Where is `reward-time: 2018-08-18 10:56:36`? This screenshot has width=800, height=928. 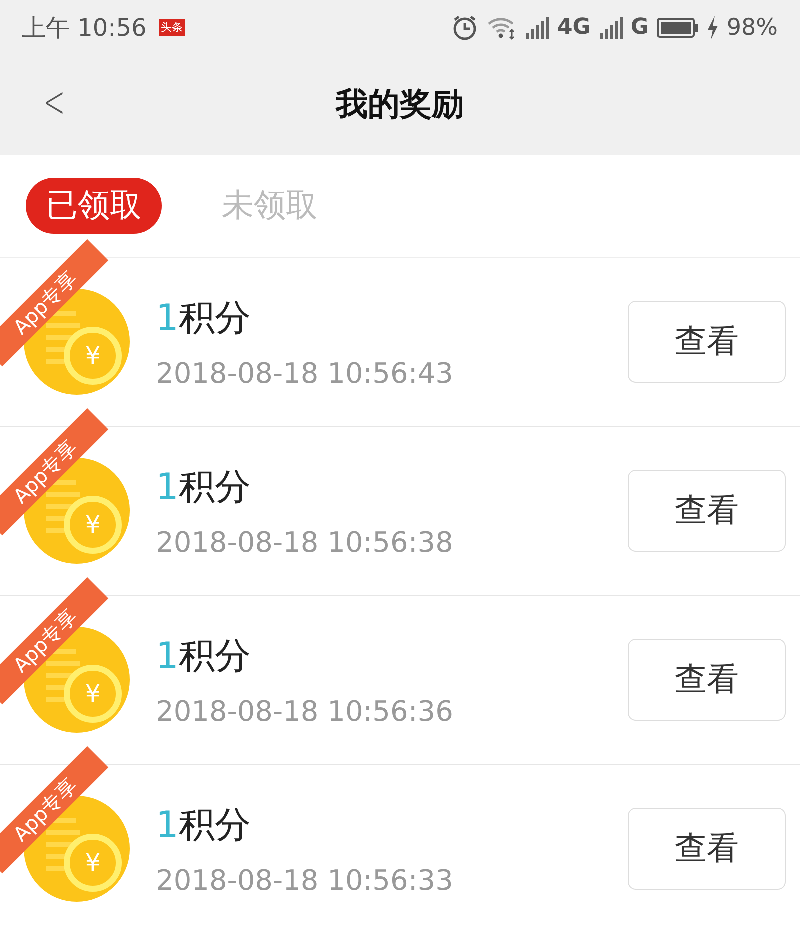
reward-time: 2018-08-18 10:56:36 is located at coordinates (305, 711).